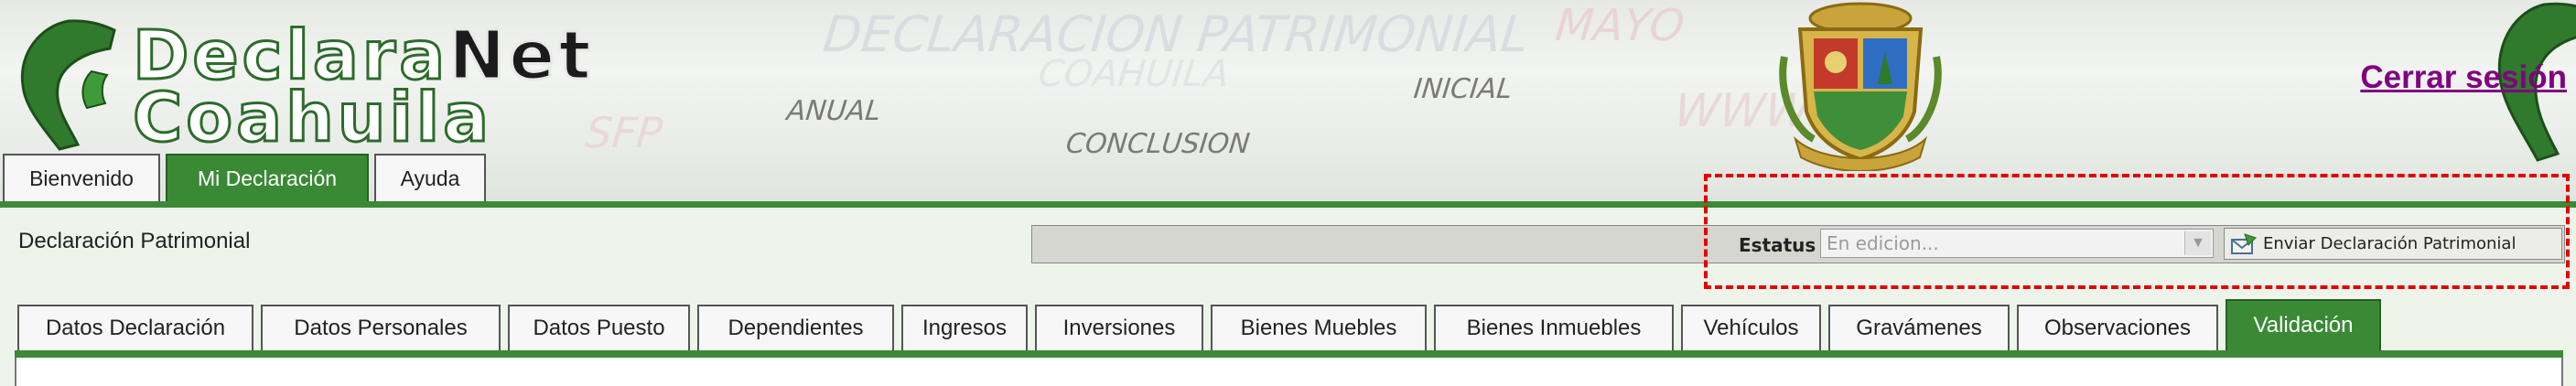  Describe the element at coordinates (624, 132) in the screenshot. I see `watermark-sfp: SFP` at that location.